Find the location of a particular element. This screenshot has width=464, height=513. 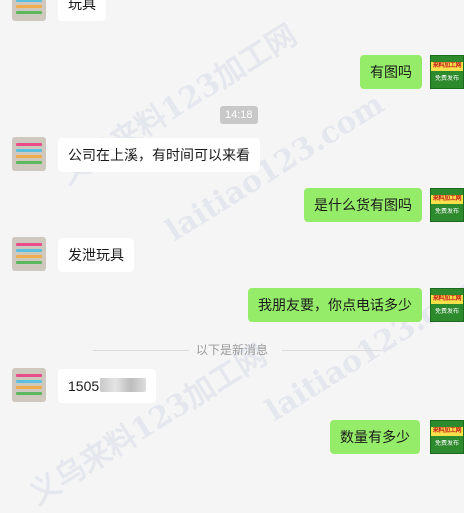

phone-number-text: 1505 is located at coordinates (84, 386).